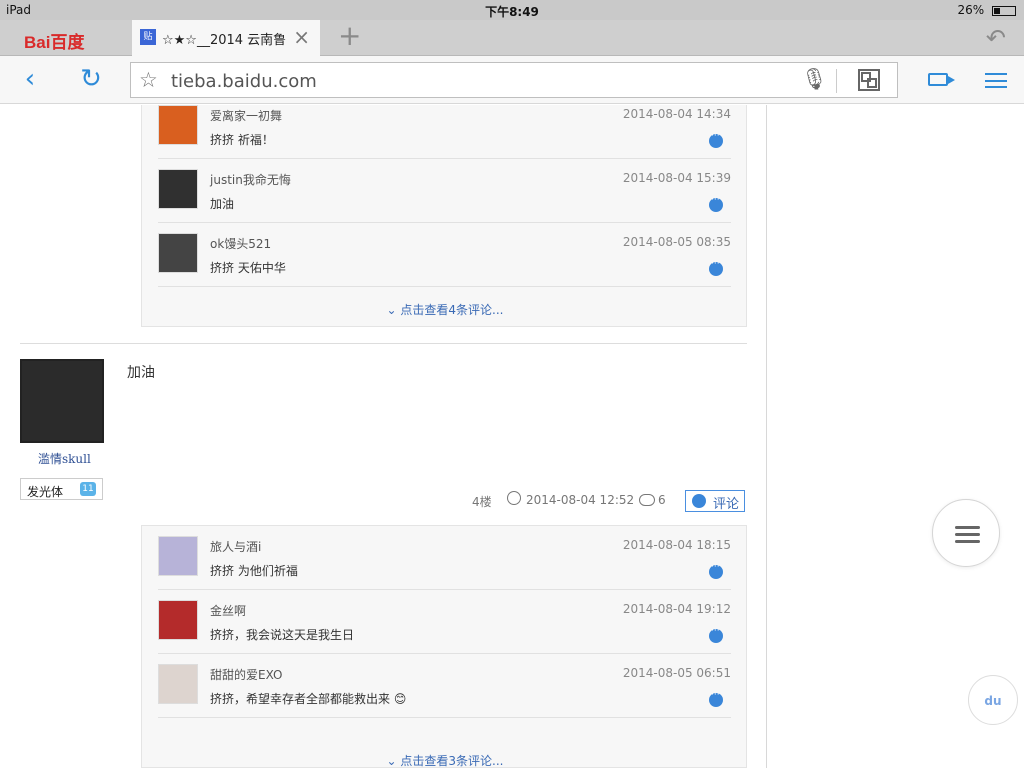 This screenshot has width=1024, height=768. What do you see at coordinates (971, 10) in the screenshot?
I see `battery-percent: 26%` at bounding box center [971, 10].